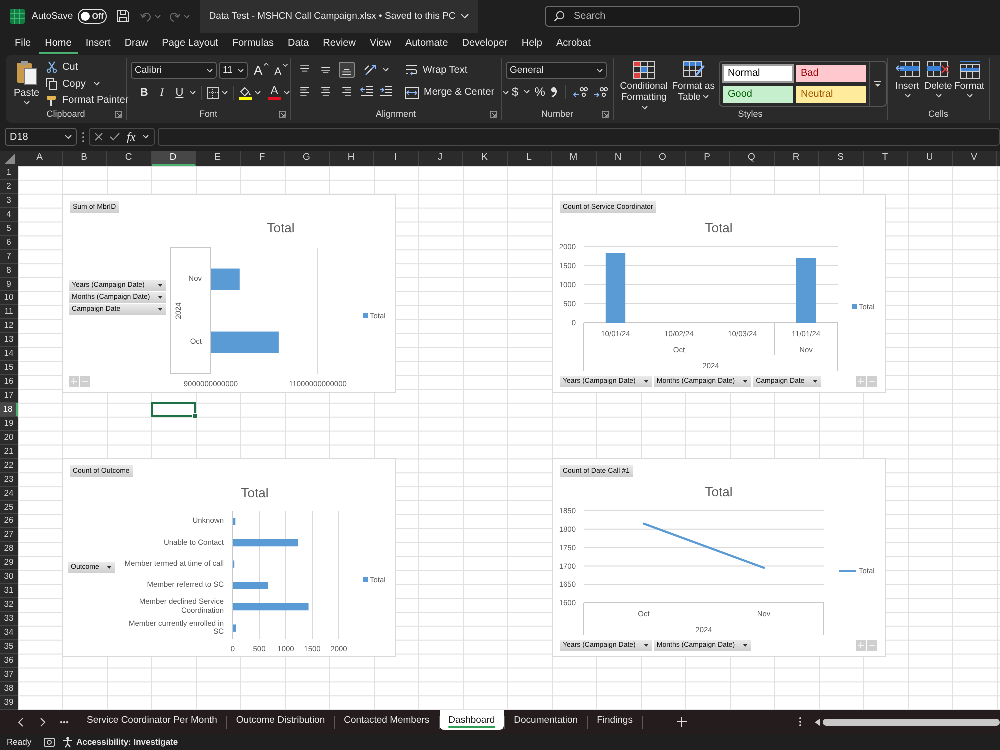 This screenshot has height=750, width=1000. What do you see at coordinates (969, 84) in the screenshot?
I see `format-cells-button: Format` at bounding box center [969, 84].